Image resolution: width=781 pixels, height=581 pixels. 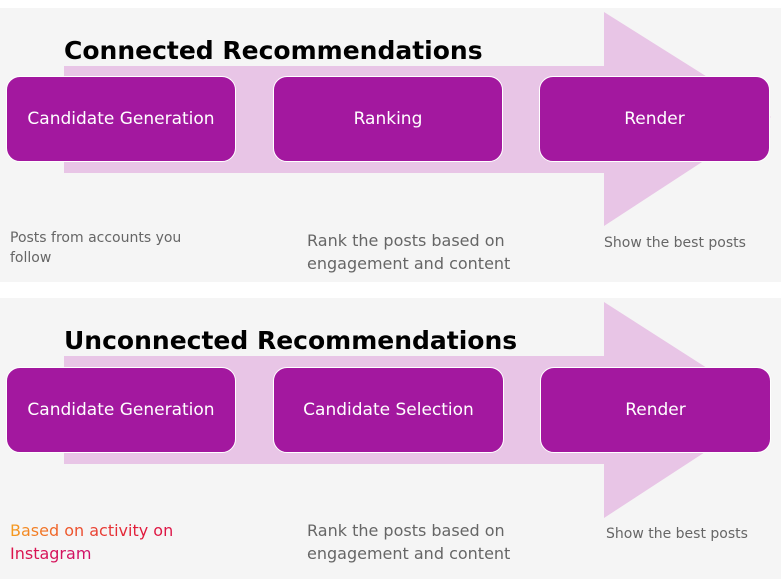 I want to click on unconnected-render-stage: Render, so click(x=655, y=410).